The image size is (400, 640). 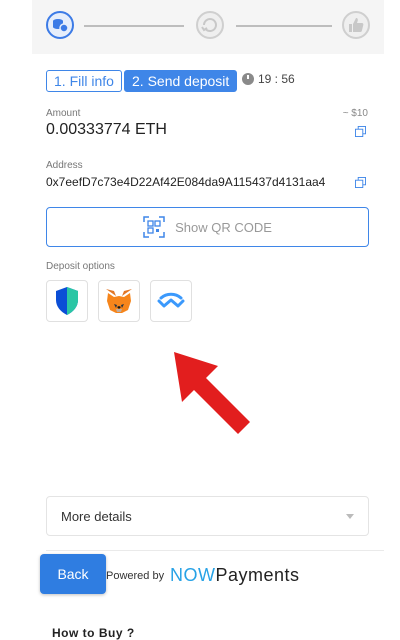 What do you see at coordinates (193, 575) in the screenshot?
I see `brand-now-text: NOW` at bounding box center [193, 575].